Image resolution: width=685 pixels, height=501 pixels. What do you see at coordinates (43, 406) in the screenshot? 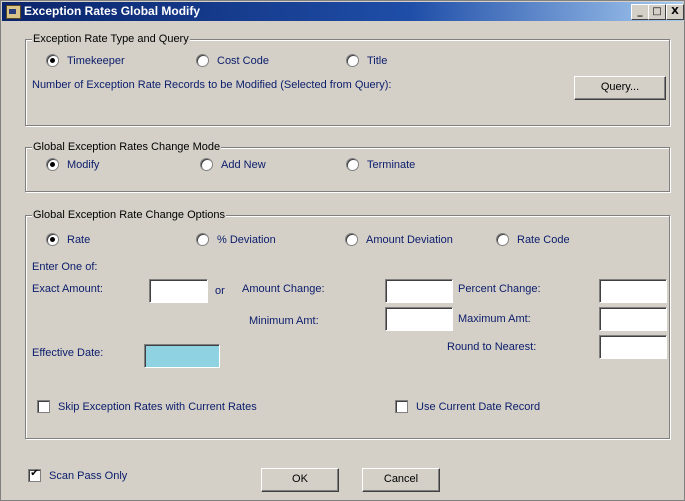
I see `skip-current-rates-box` at bounding box center [43, 406].